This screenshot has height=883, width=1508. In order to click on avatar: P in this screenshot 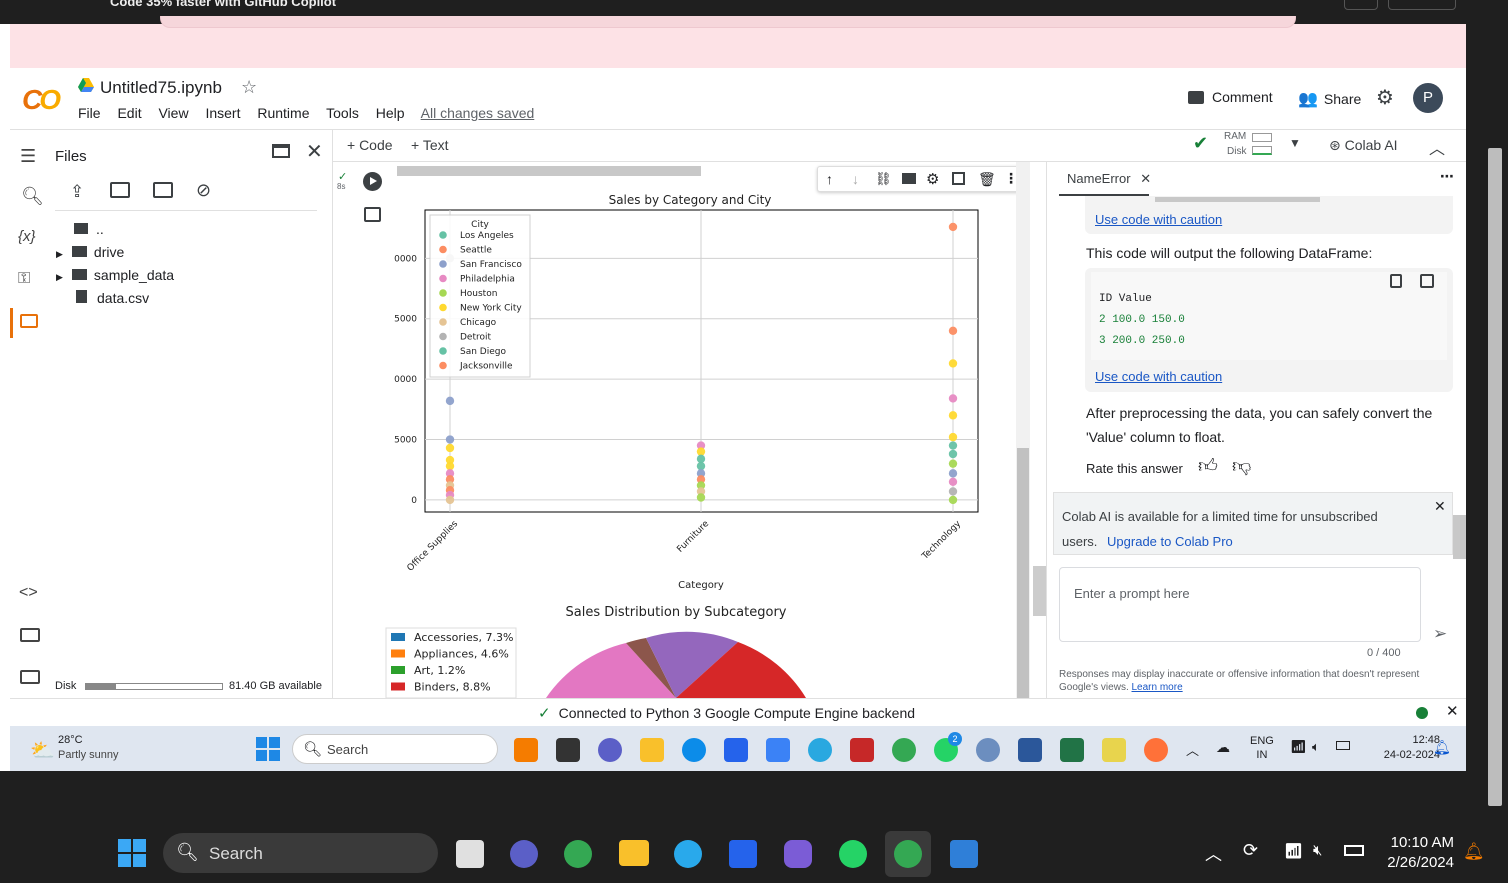, I will do `click(1428, 98)`.